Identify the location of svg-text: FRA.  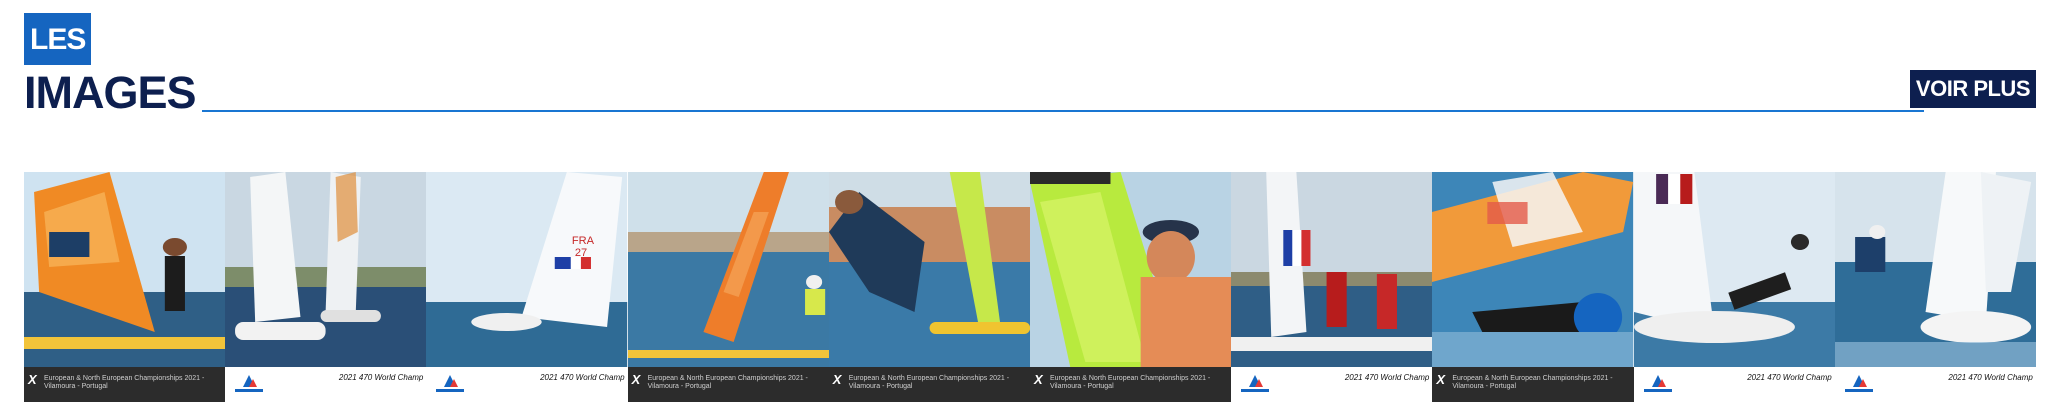
(583, 241).